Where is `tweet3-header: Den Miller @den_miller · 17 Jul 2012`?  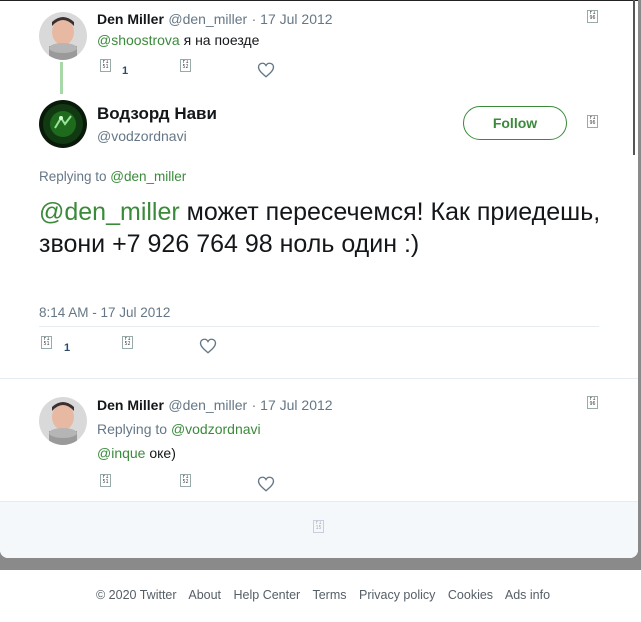
tweet3-header: Den Miller @den_miller · 17 Jul 2012 is located at coordinates (215, 406).